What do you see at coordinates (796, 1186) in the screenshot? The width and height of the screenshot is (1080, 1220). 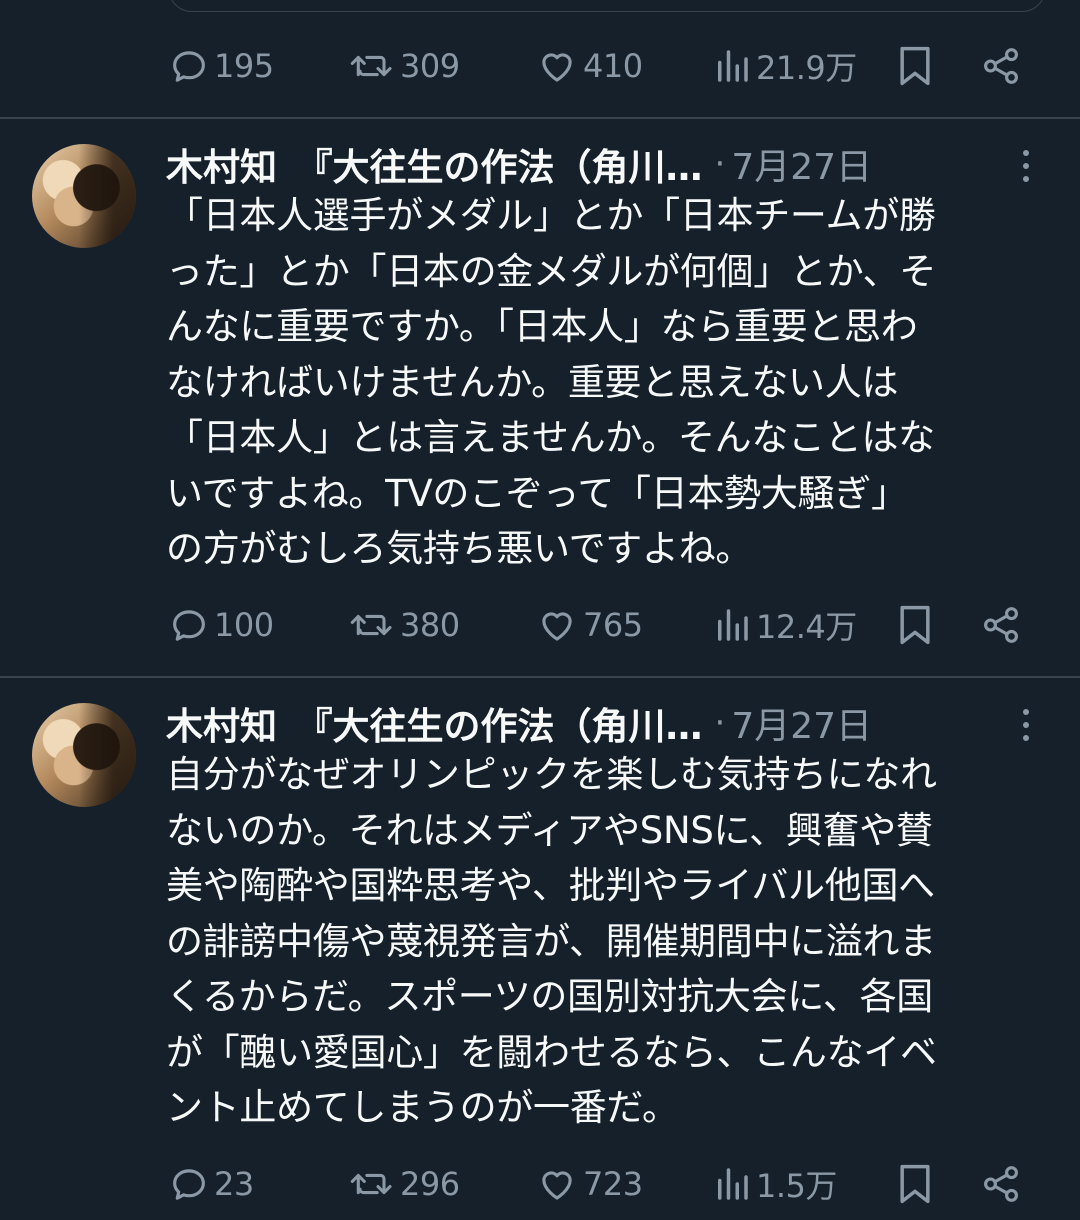 I see `view-count: 1.5万` at bounding box center [796, 1186].